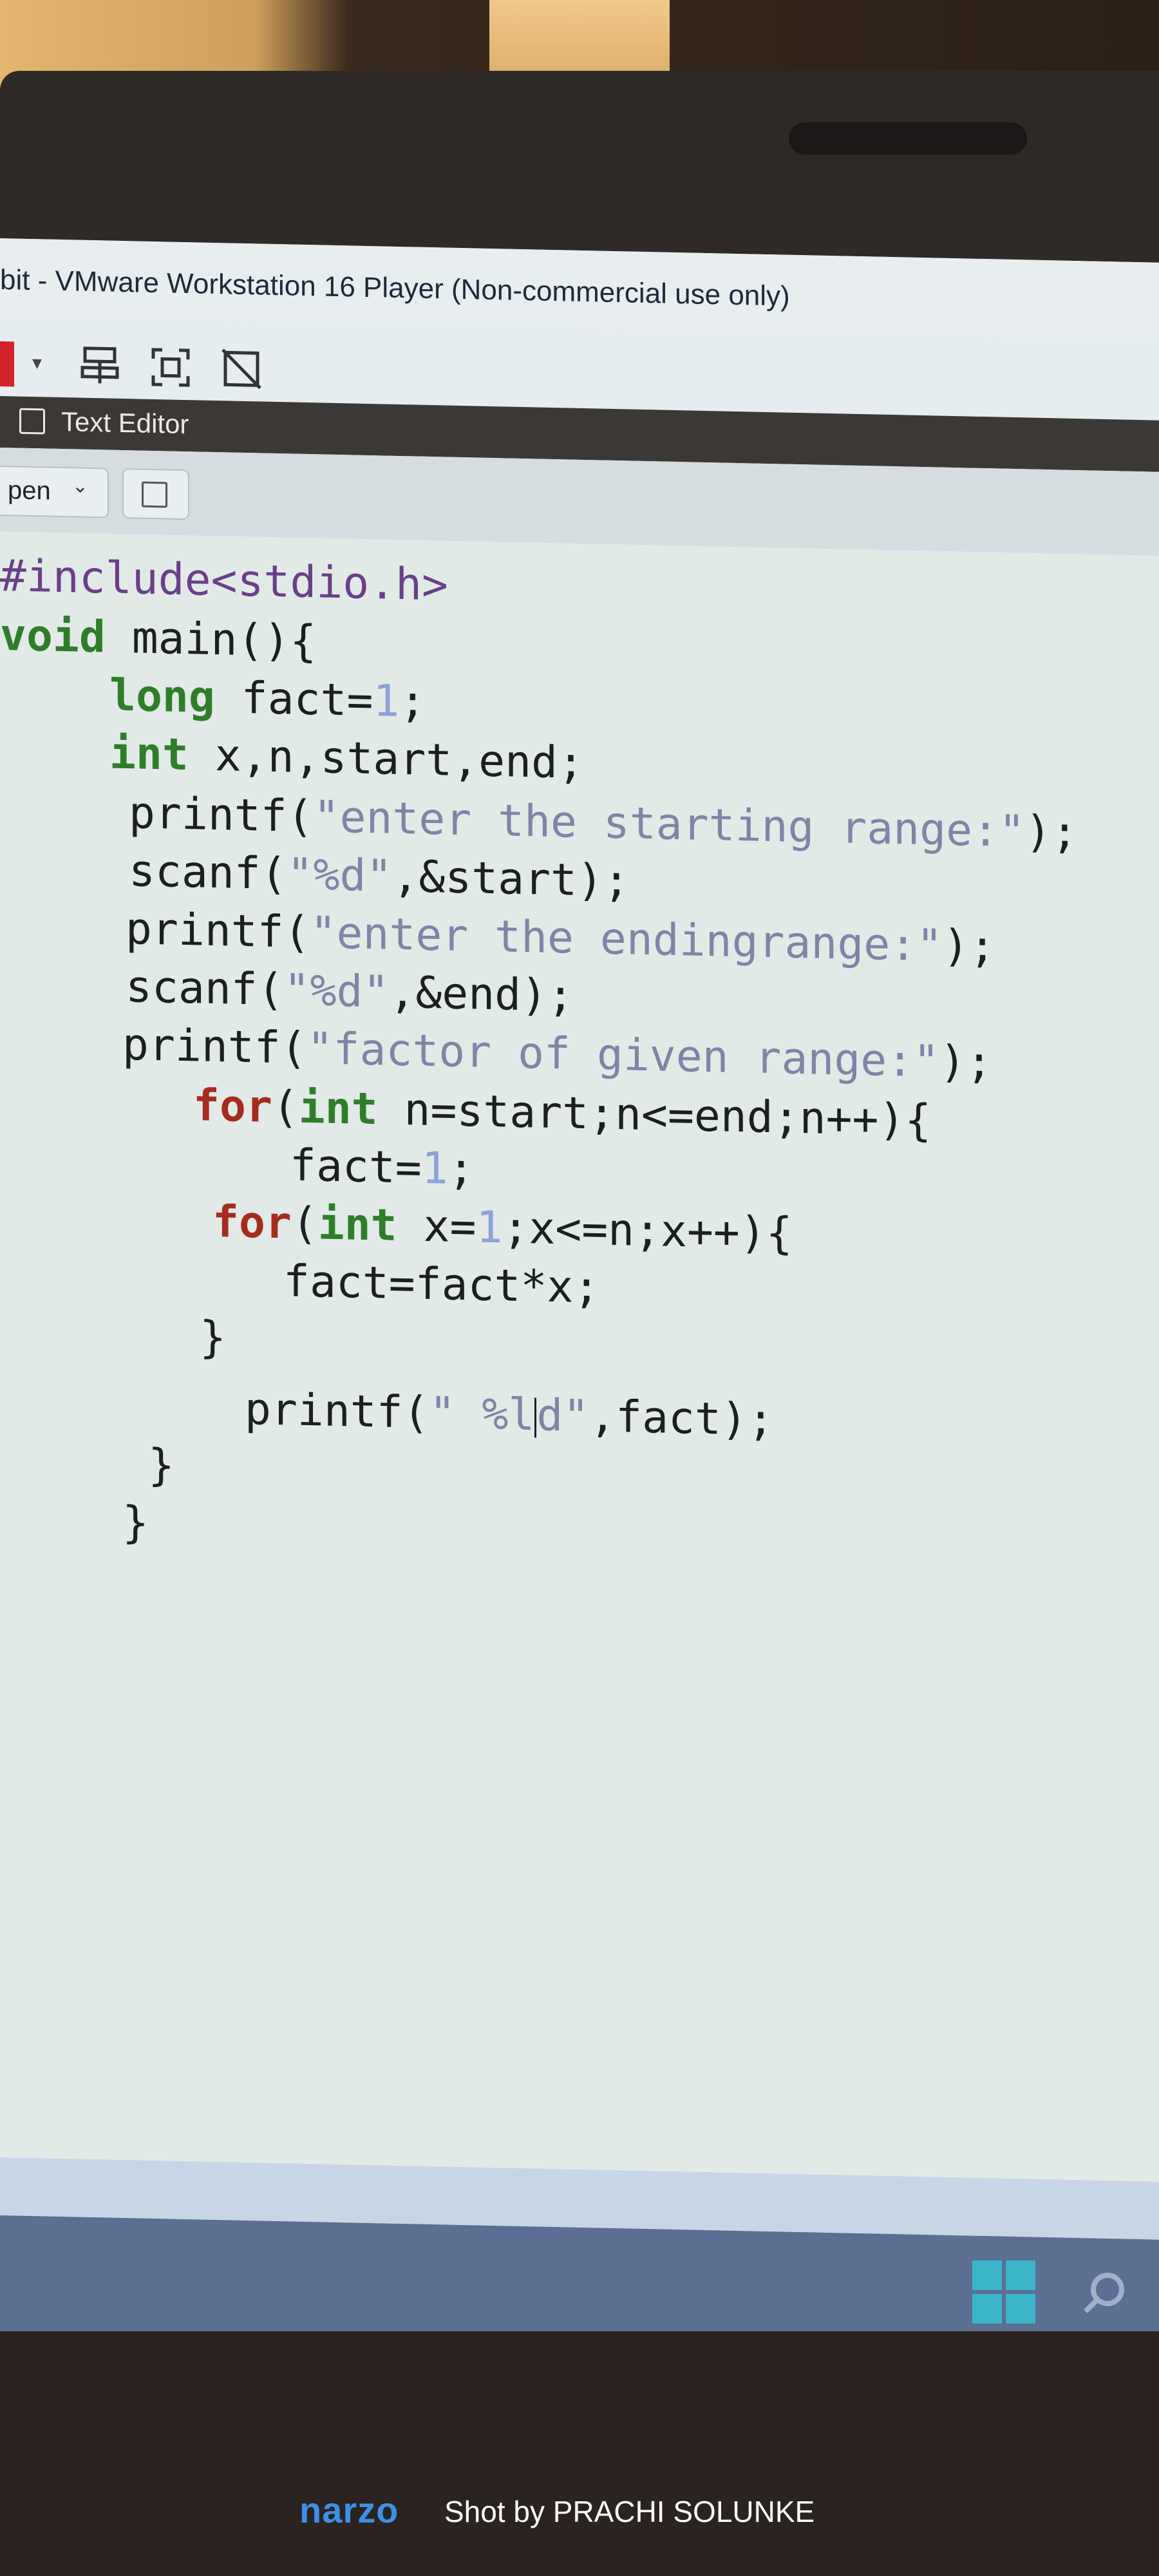 The height and width of the screenshot is (2576, 1159). Describe the element at coordinates (350, 991) in the screenshot. I see `code-line: scanf("%d",&end);` at that location.